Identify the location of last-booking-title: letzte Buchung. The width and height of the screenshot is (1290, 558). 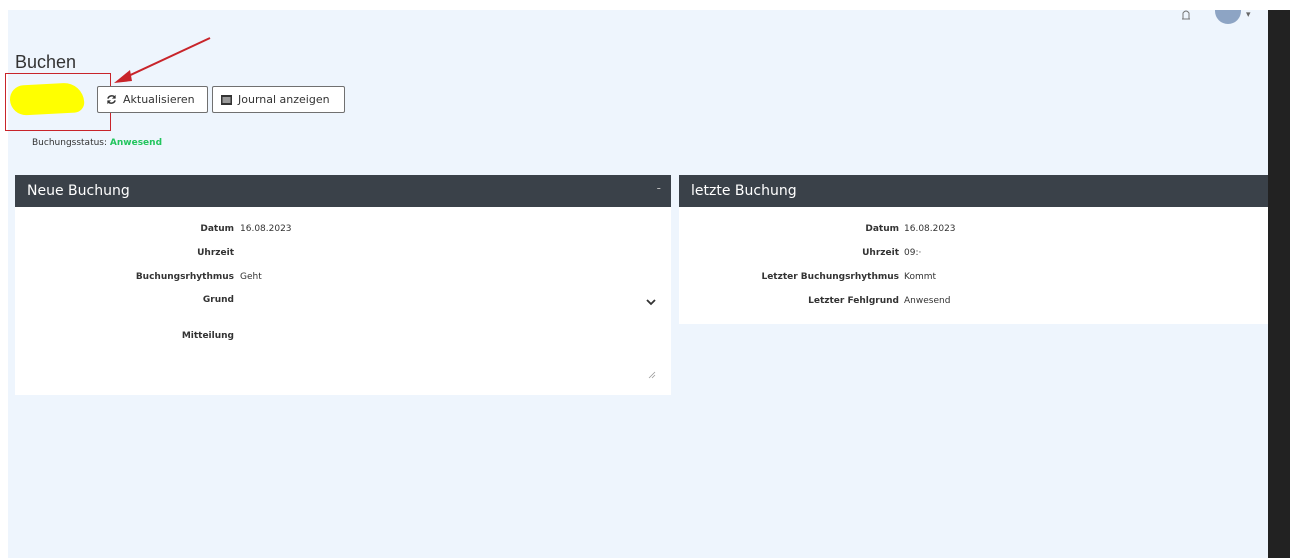
(744, 191).